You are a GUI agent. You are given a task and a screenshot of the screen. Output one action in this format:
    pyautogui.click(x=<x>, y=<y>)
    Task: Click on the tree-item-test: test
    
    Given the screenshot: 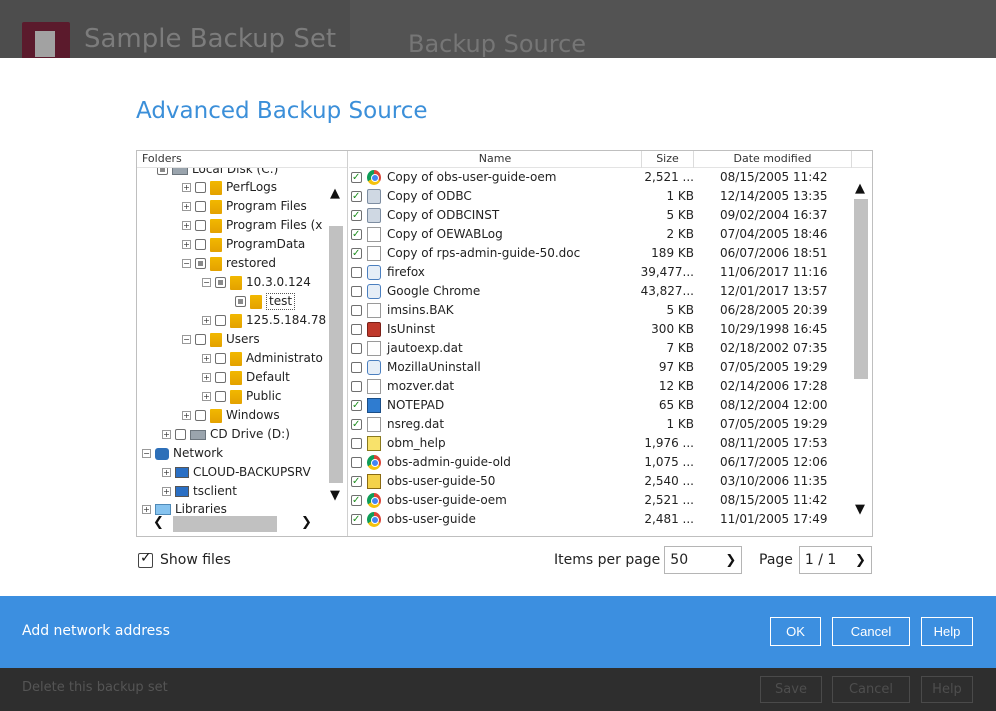 What is the action you would take?
    pyautogui.click(x=265, y=301)
    